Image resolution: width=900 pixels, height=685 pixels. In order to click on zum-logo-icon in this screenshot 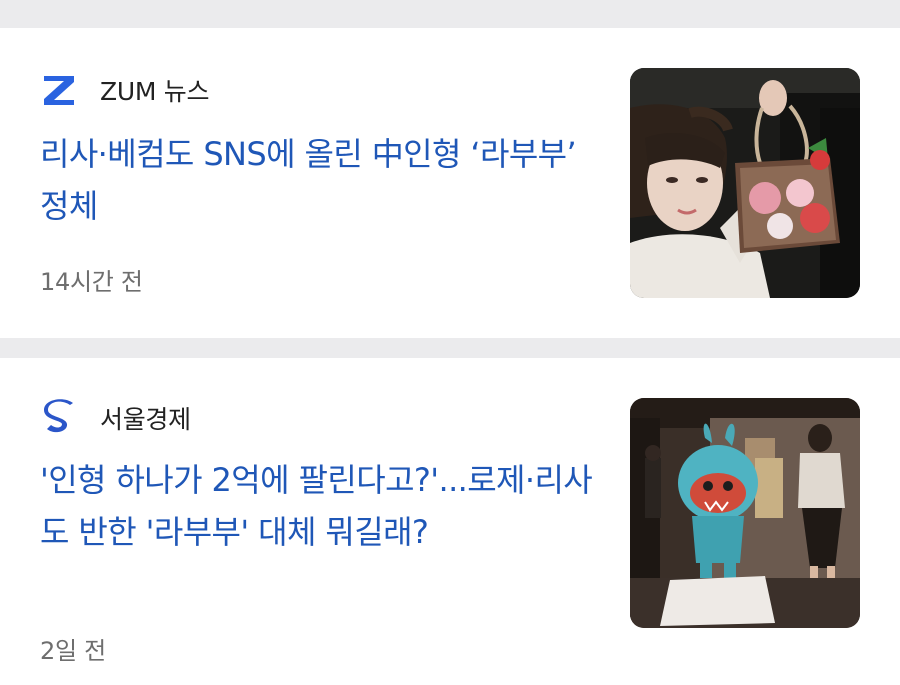, I will do `click(59, 90)`.